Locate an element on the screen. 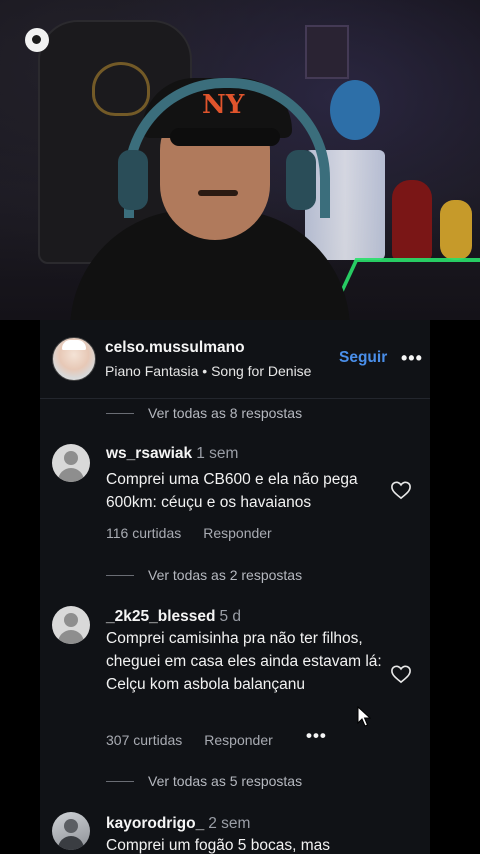 This screenshot has width=480, height=854. more-options-icon: ••• is located at coordinates (412, 358).